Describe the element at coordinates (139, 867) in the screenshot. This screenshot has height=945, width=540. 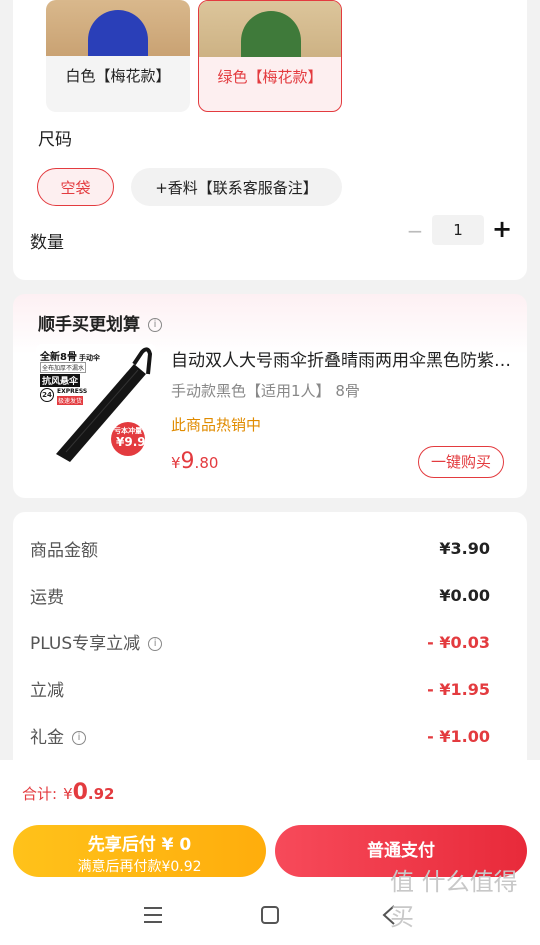
I see `pay-later-subtitle: 满意后再付款¥0.92` at that location.